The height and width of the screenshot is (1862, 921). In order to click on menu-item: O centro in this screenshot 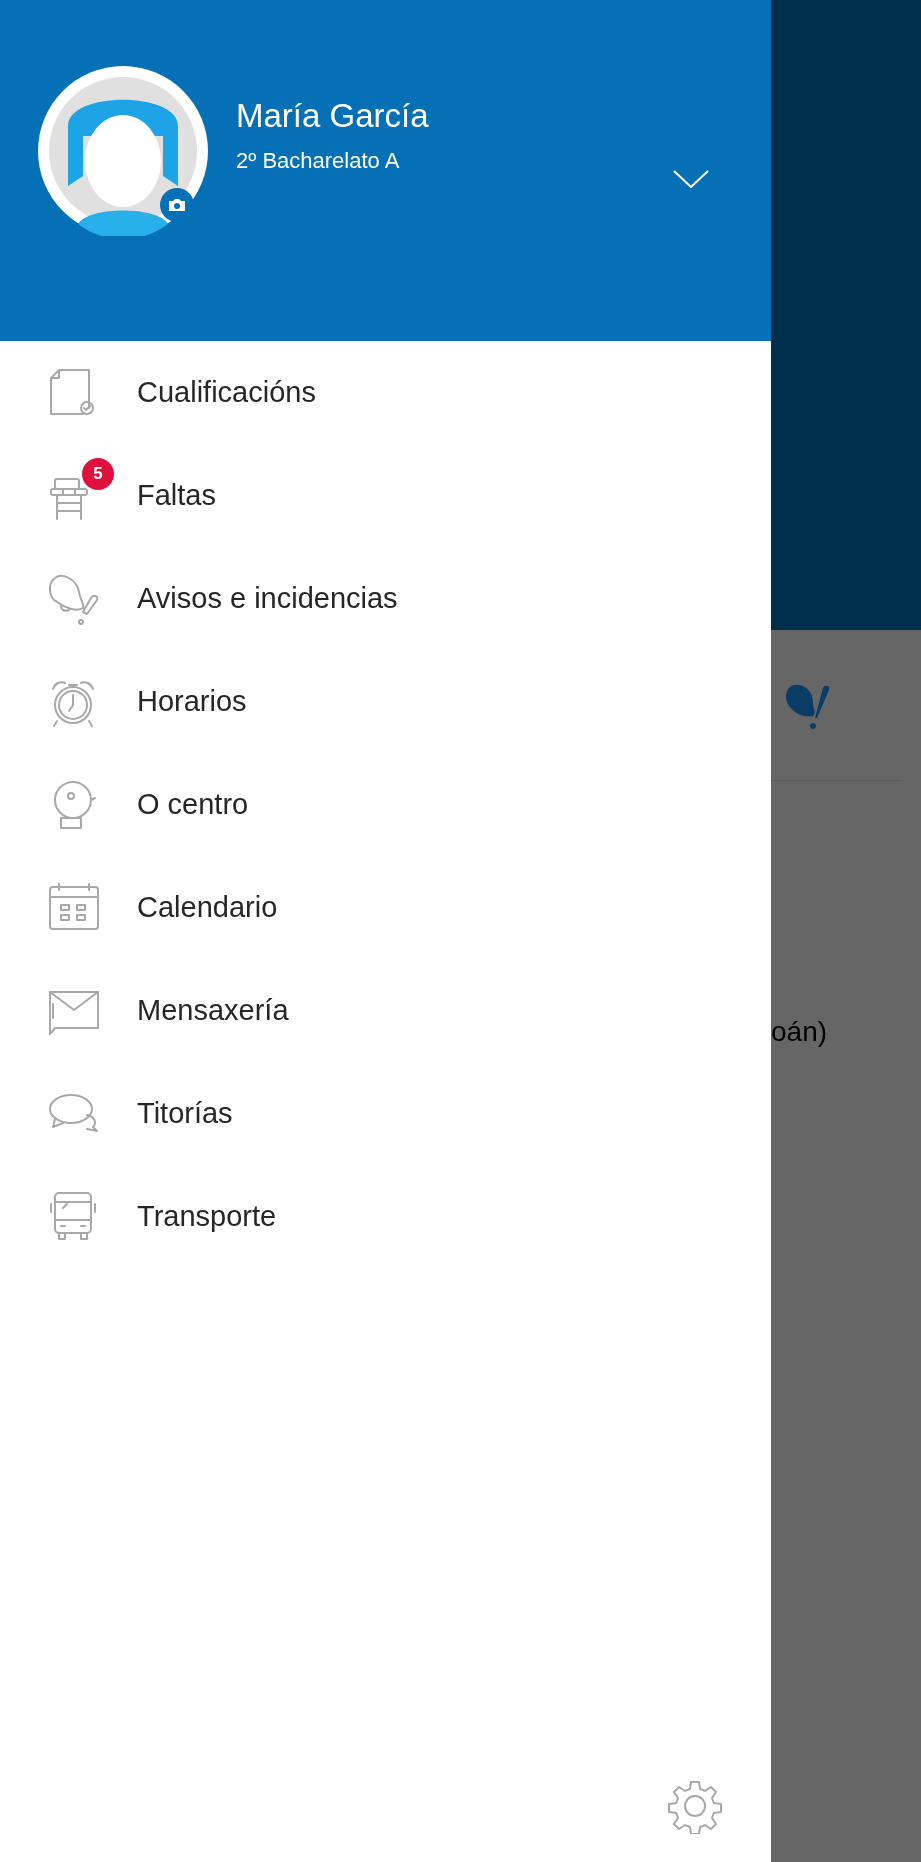, I will do `click(385, 804)`.